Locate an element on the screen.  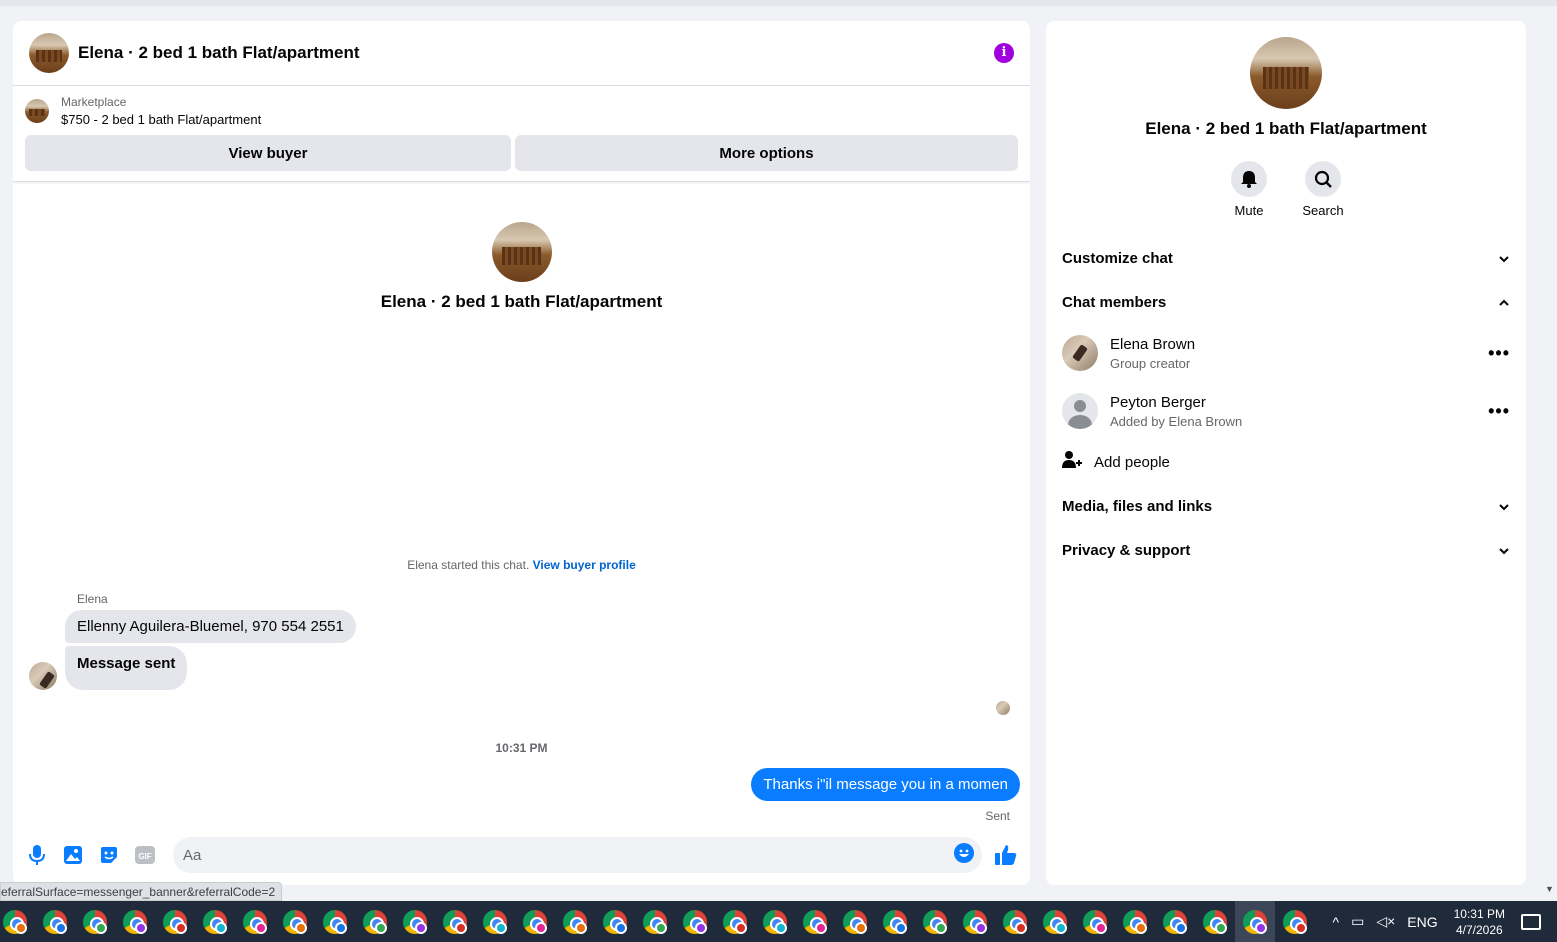
browser-top-strip is located at coordinates (778, 3).